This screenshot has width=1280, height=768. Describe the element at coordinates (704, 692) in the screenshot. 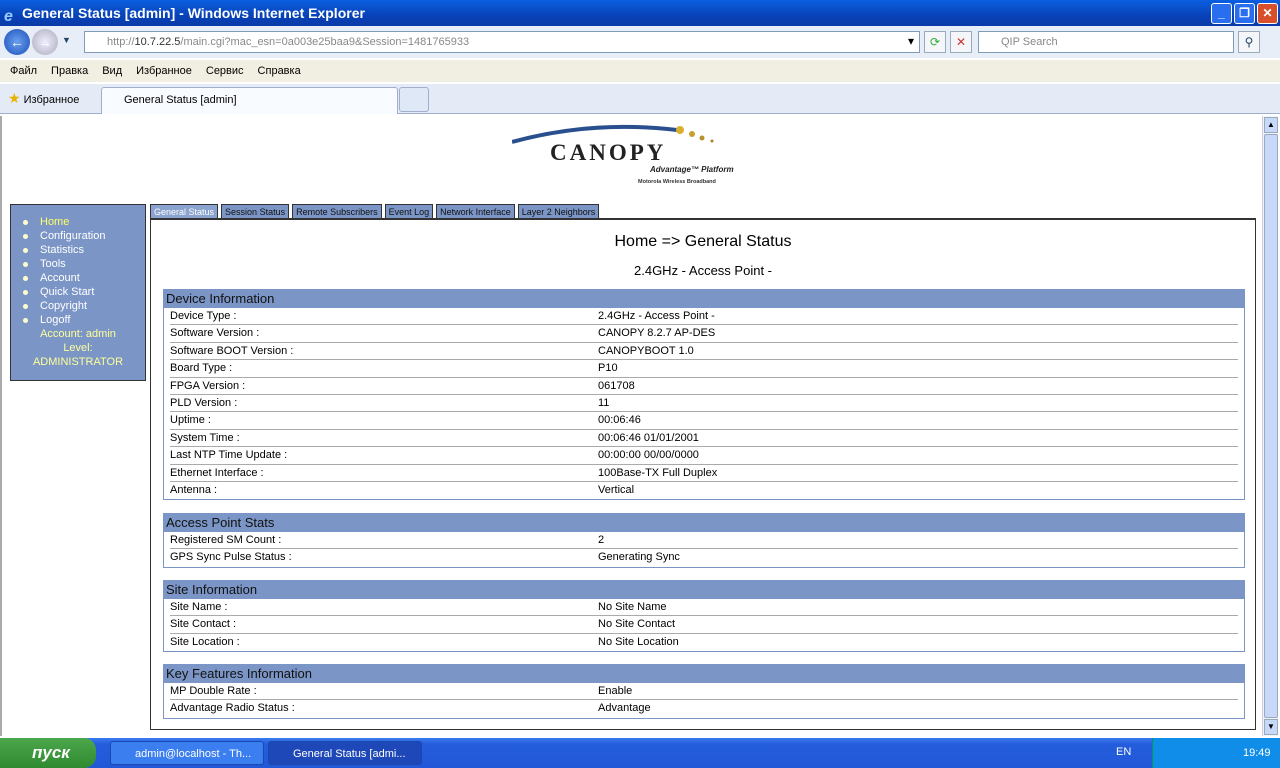

I see `info-row: MP Double Rate : Enable` at that location.